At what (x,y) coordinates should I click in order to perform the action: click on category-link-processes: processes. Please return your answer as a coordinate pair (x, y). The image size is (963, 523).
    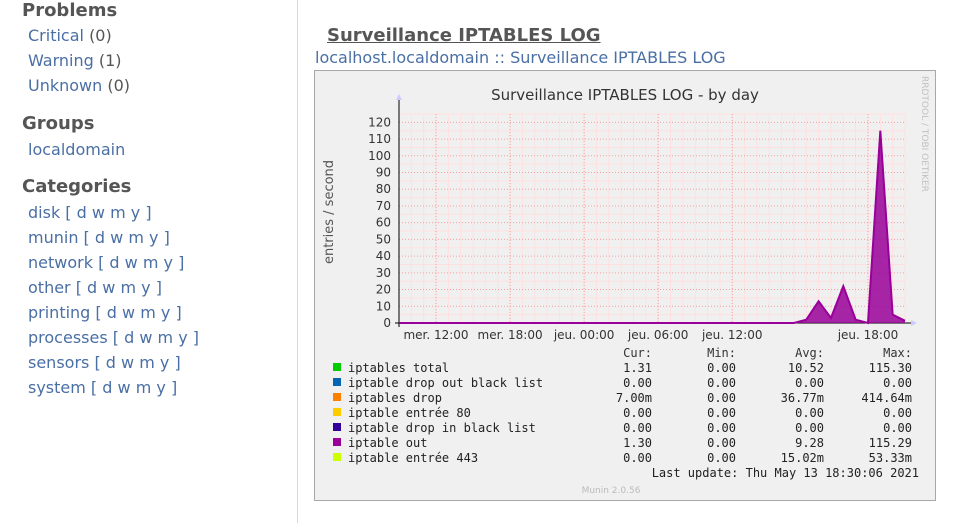
    Looking at the image, I should click on (68, 337).